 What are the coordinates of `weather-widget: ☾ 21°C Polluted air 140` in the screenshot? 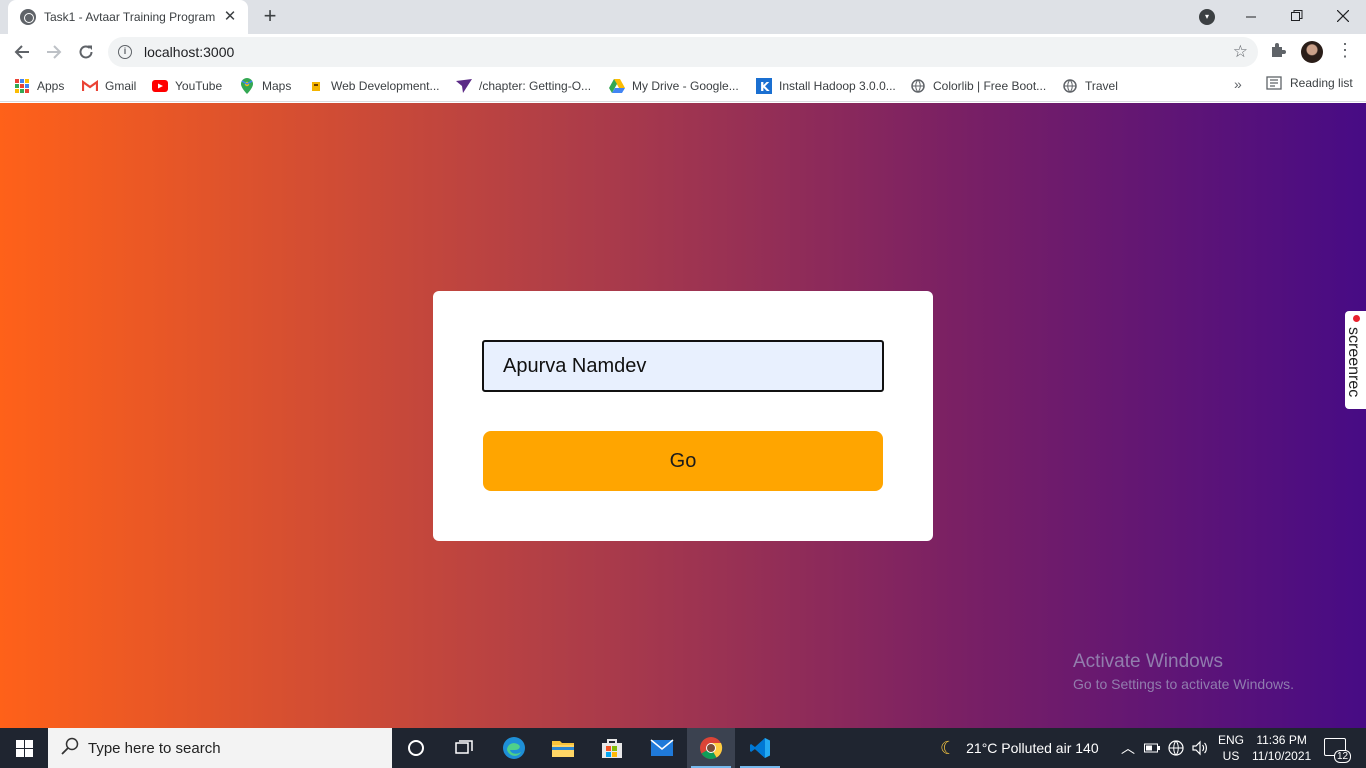 It's located at (1019, 748).